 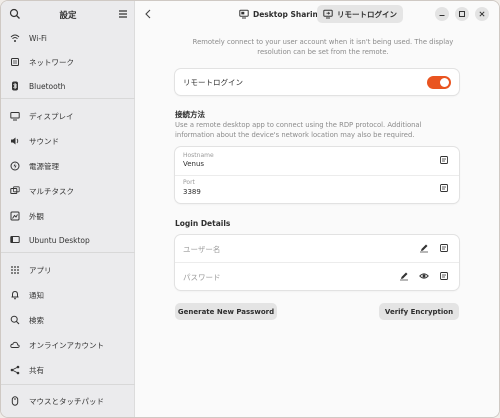 I want to click on eye-icon, so click(x=424, y=276).